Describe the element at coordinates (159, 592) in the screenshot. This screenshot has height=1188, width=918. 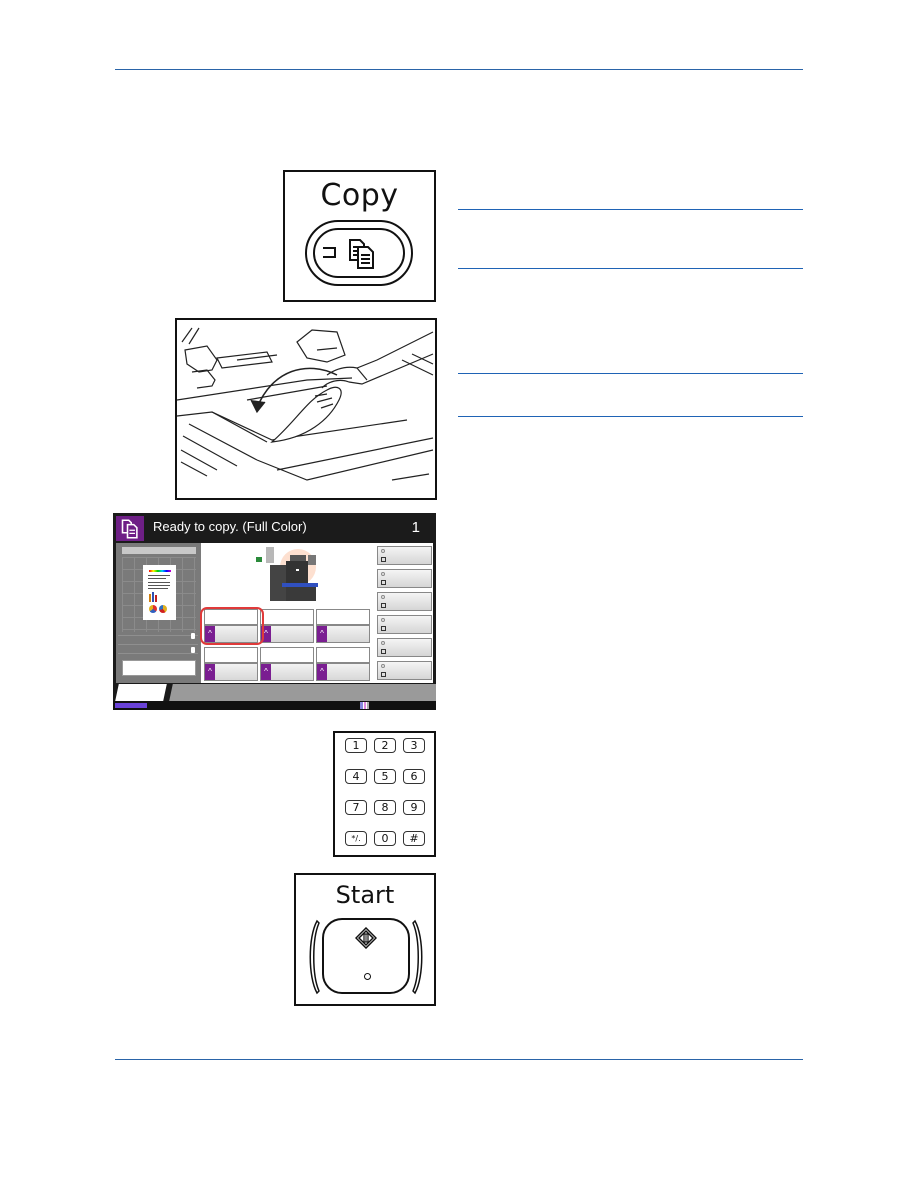
I see `document-preview-icon` at that location.